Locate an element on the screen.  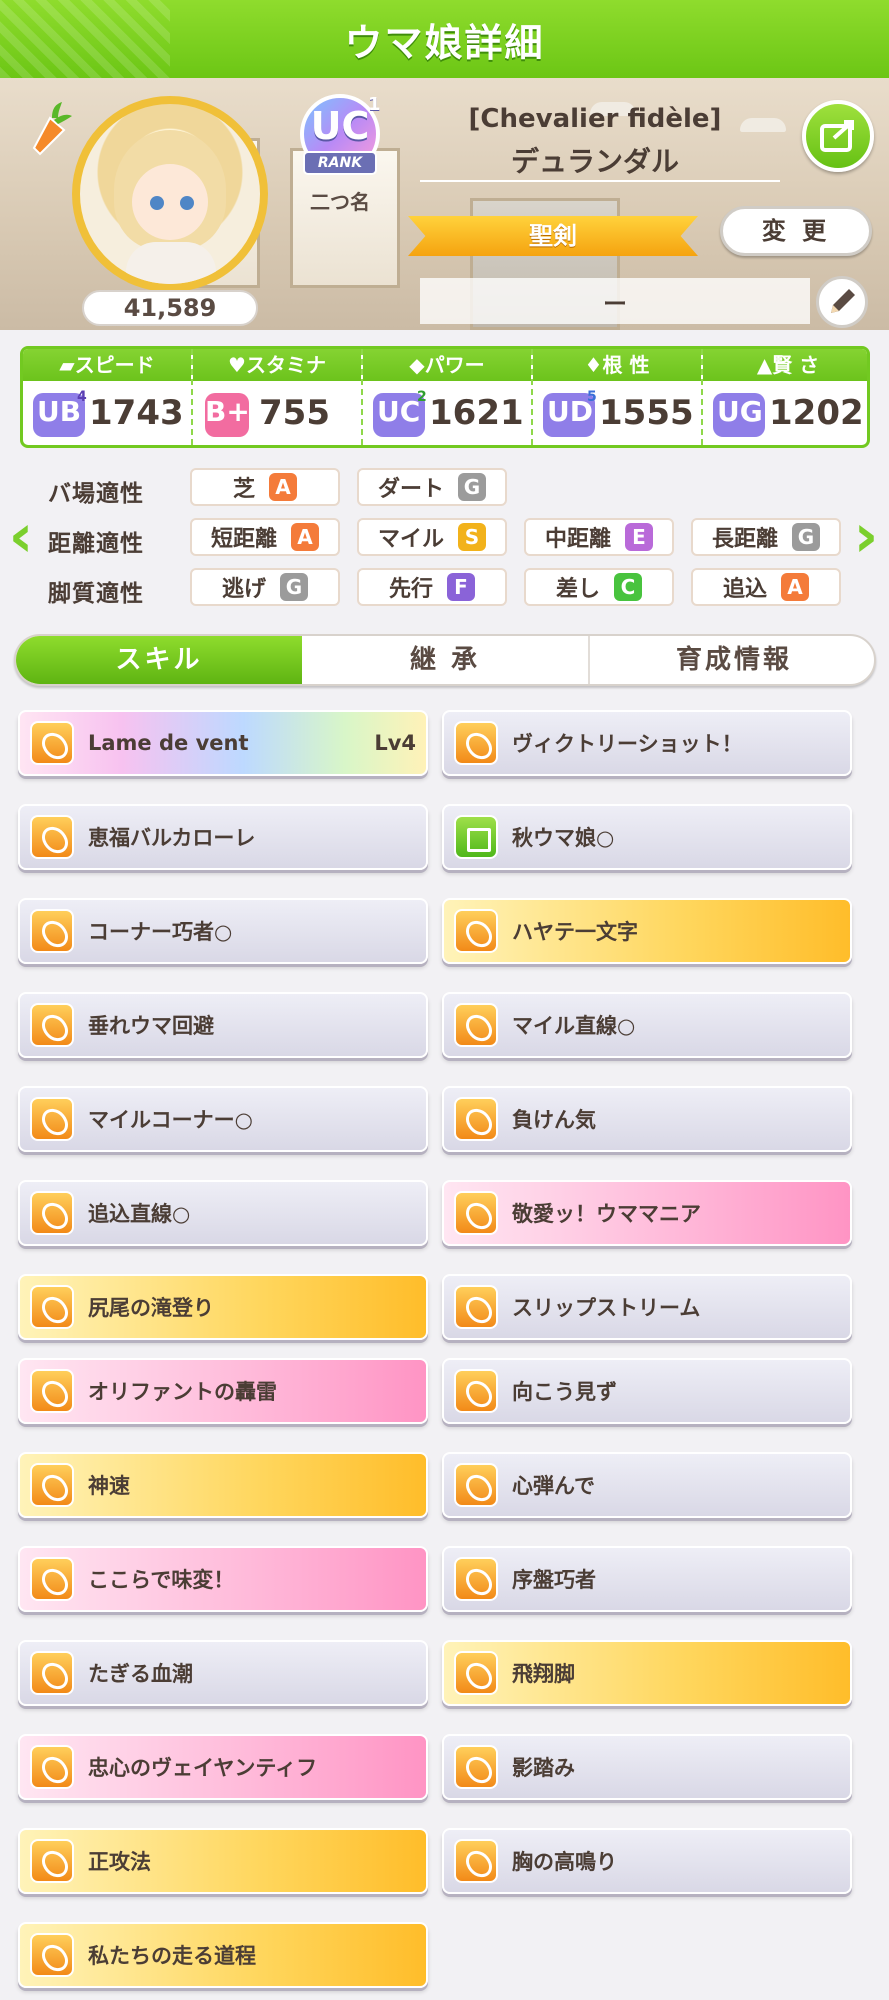
stat-wisdom-grade: UG is located at coordinates (740, 411).